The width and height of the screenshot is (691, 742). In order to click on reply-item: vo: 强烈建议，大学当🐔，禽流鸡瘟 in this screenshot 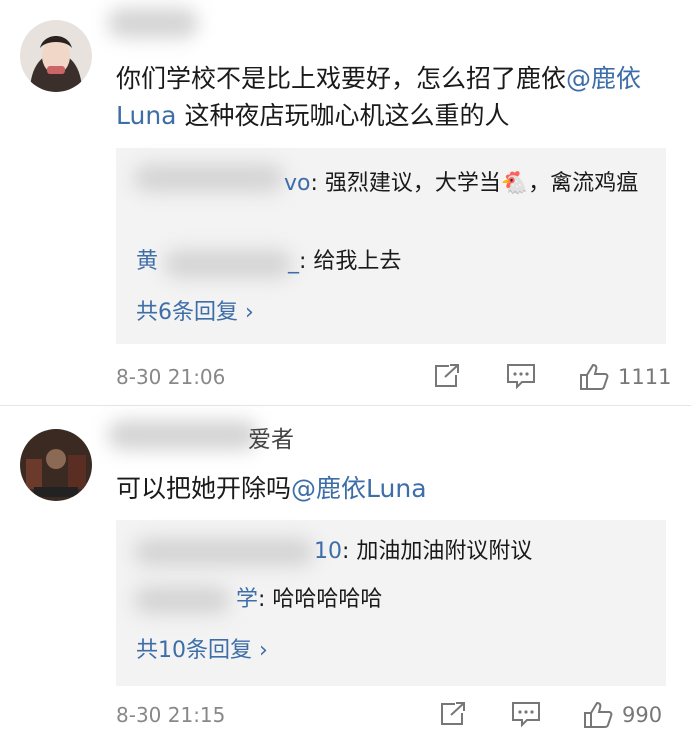, I will do `click(461, 183)`.